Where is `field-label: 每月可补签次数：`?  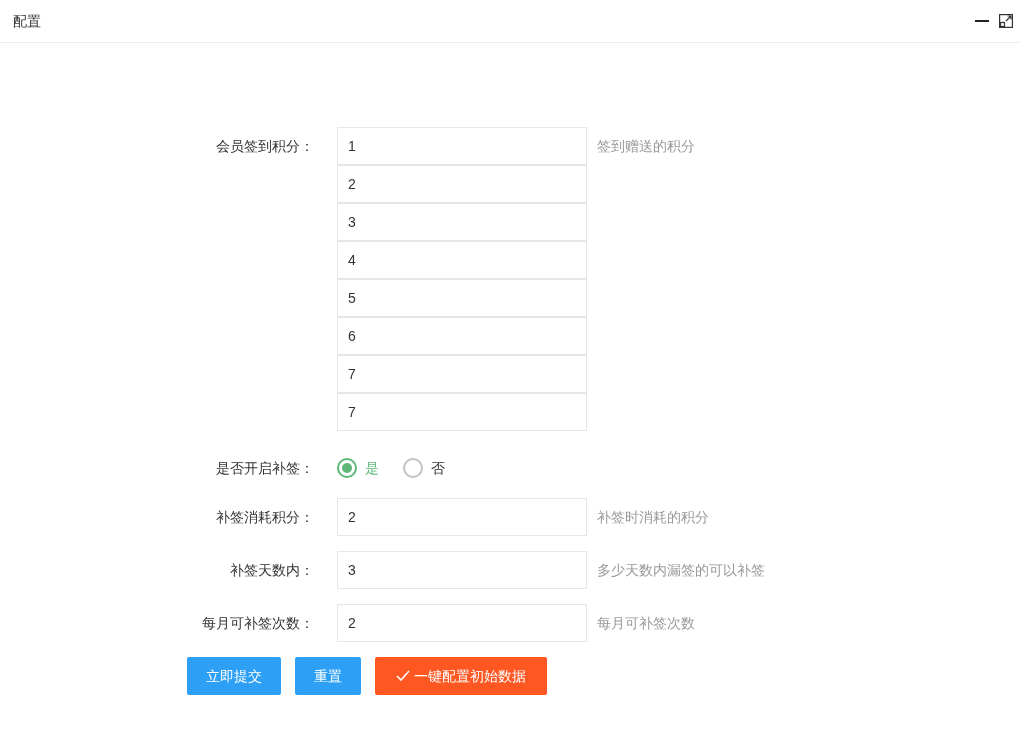 field-label: 每月可补签次数： is located at coordinates (258, 623).